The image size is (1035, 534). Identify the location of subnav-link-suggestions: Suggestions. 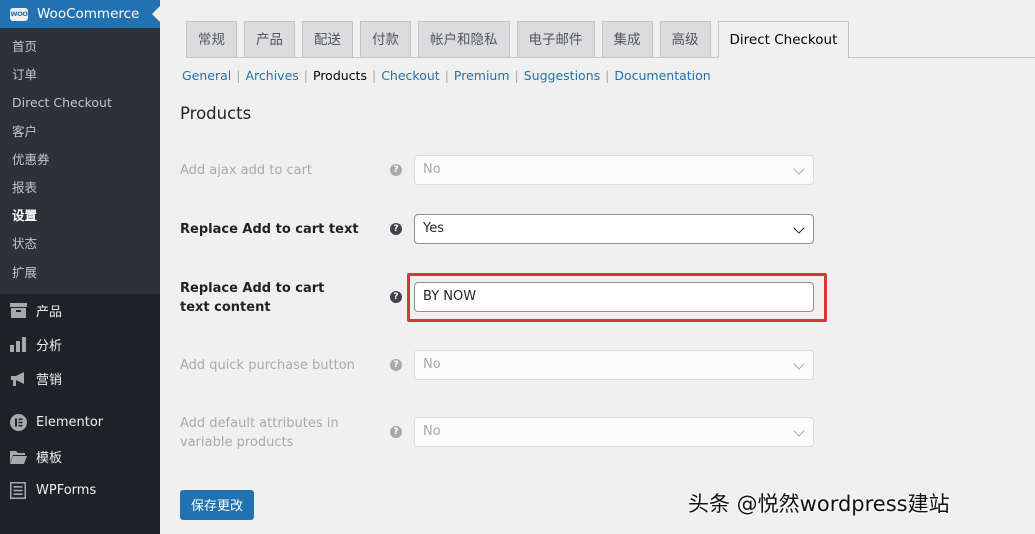
(562, 75).